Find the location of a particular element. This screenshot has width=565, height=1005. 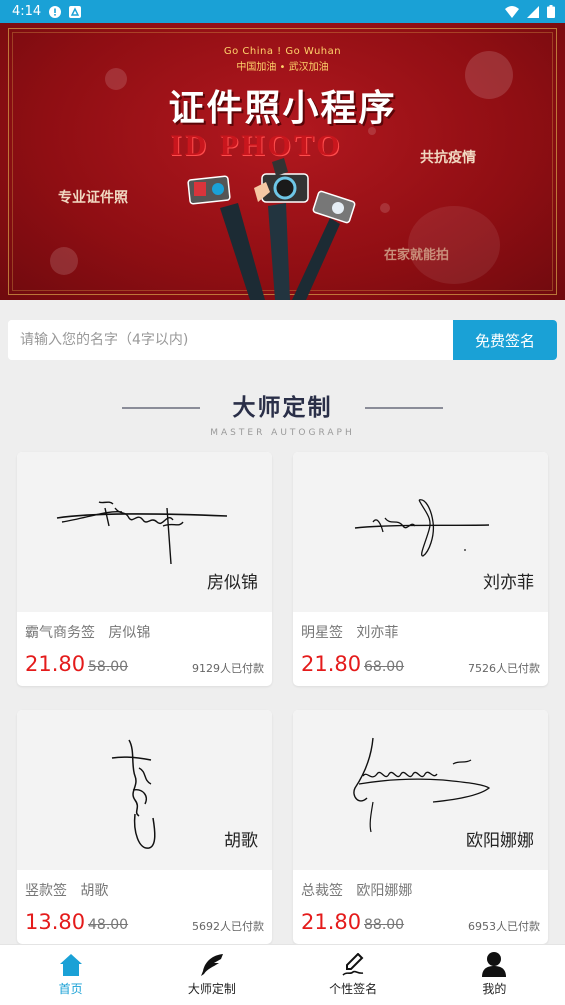

card-original-price: 58.00 is located at coordinates (108, 667).